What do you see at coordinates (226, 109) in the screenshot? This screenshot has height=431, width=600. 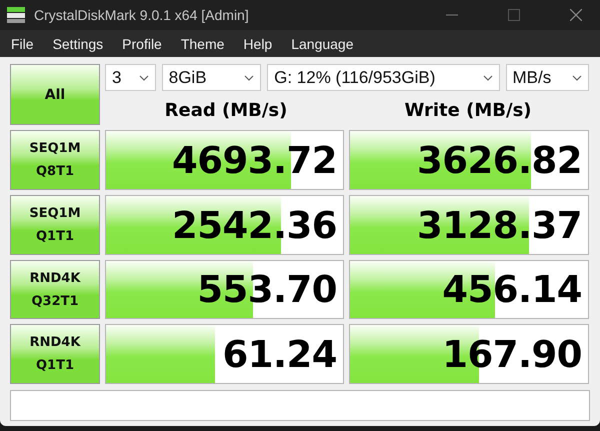 I see `column-header: Read (MB/s)` at bounding box center [226, 109].